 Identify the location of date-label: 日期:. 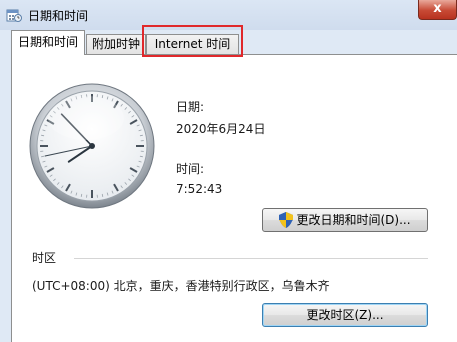
(190, 107).